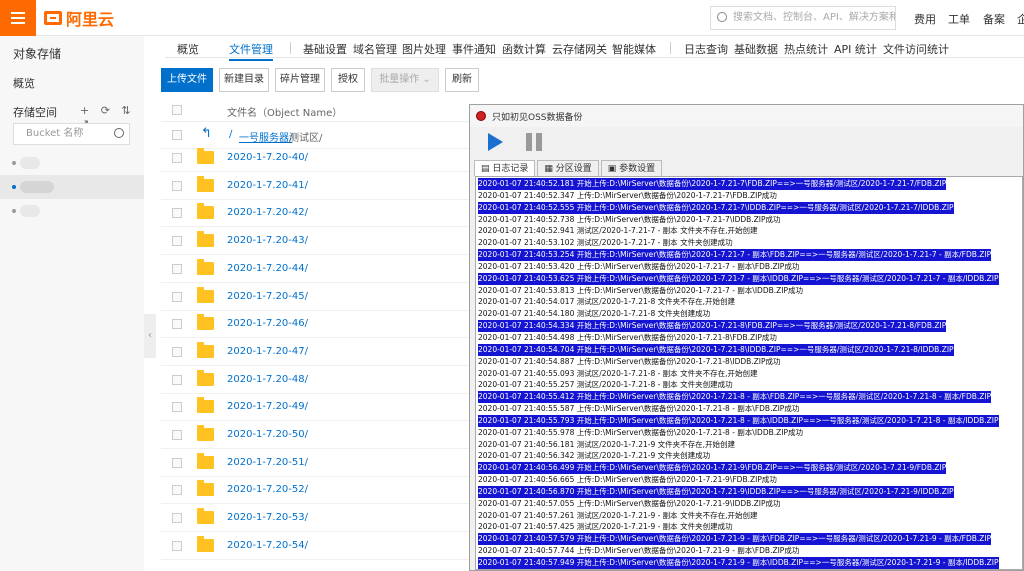 This screenshot has width=1024, height=571. What do you see at coordinates (706, 49) in the screenshot?
I see `tab-log-query: 日志查询` at bounding box center [706, 49].